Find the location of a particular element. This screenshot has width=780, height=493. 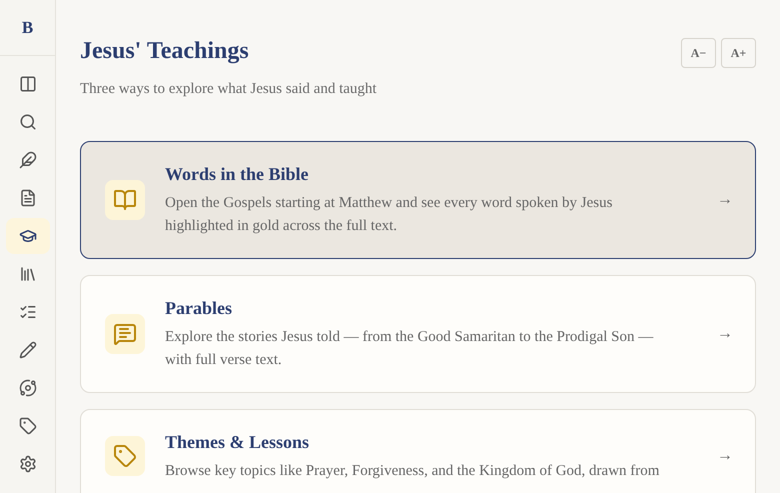

app-logo: B is located at coordinates (28, 27).